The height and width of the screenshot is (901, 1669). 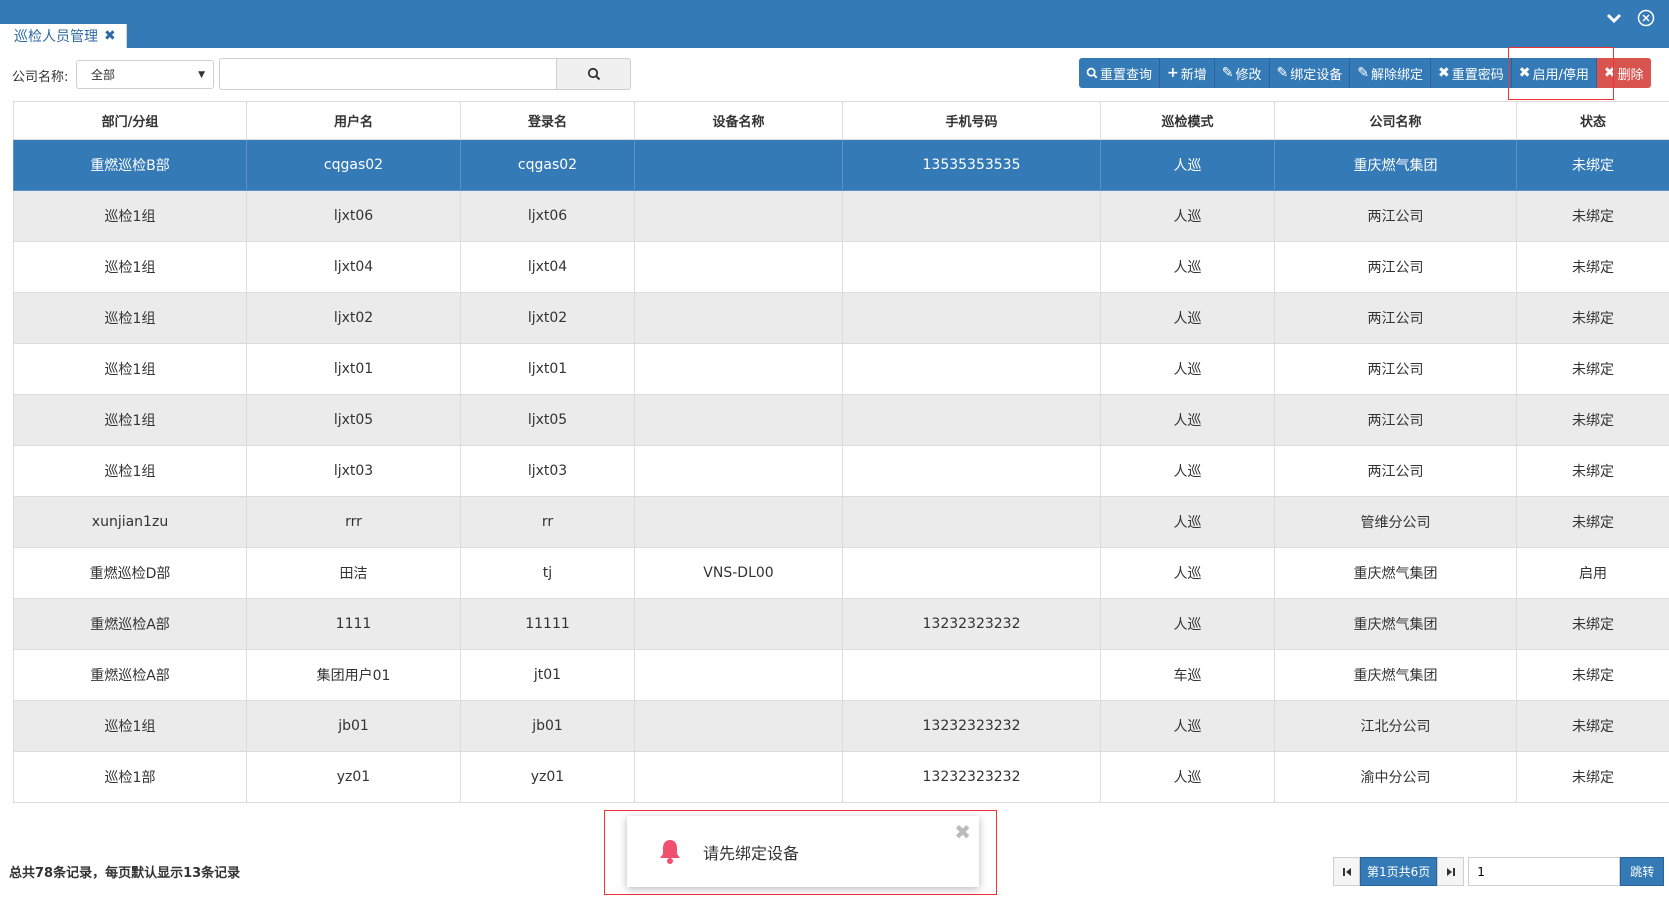 What do you see at coordinates (547, 216) in the screenshot?
I see `cell-login-name: ljxt06` at bounding box center [547, 216].